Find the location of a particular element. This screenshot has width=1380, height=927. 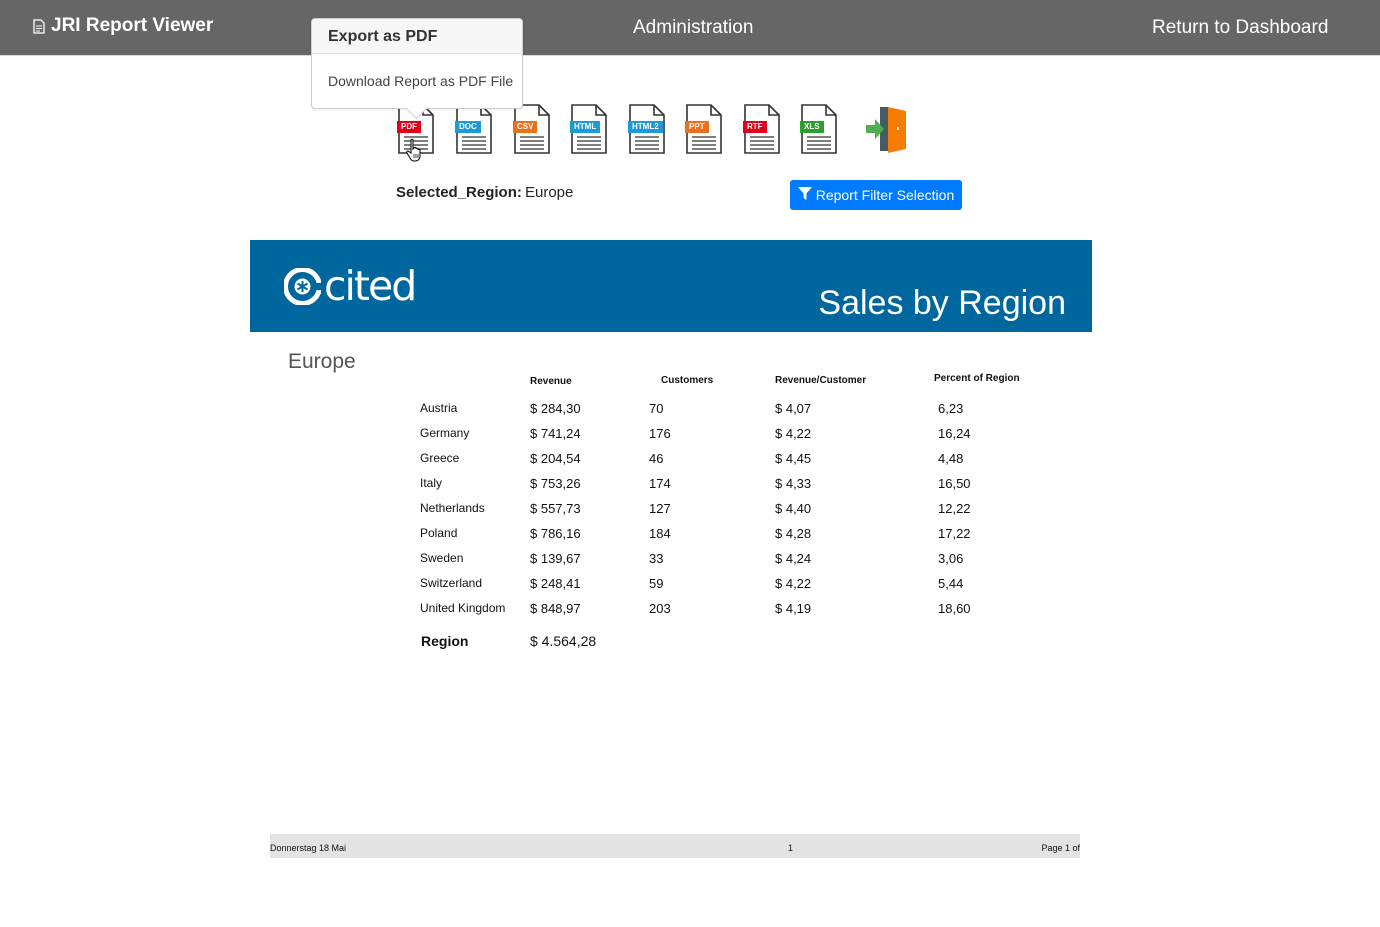

brand-title: JRI Report Viewer is located at coordinates (132, 25).